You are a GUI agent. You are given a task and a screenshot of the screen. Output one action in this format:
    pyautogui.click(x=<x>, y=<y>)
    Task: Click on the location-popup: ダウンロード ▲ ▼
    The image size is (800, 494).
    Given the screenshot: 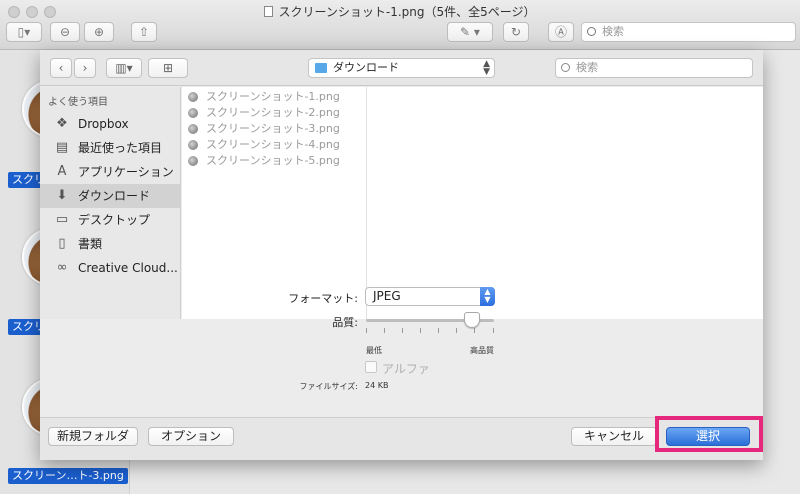 What is the action you would take?
    pyautogui.click(x=401, y=68)
    